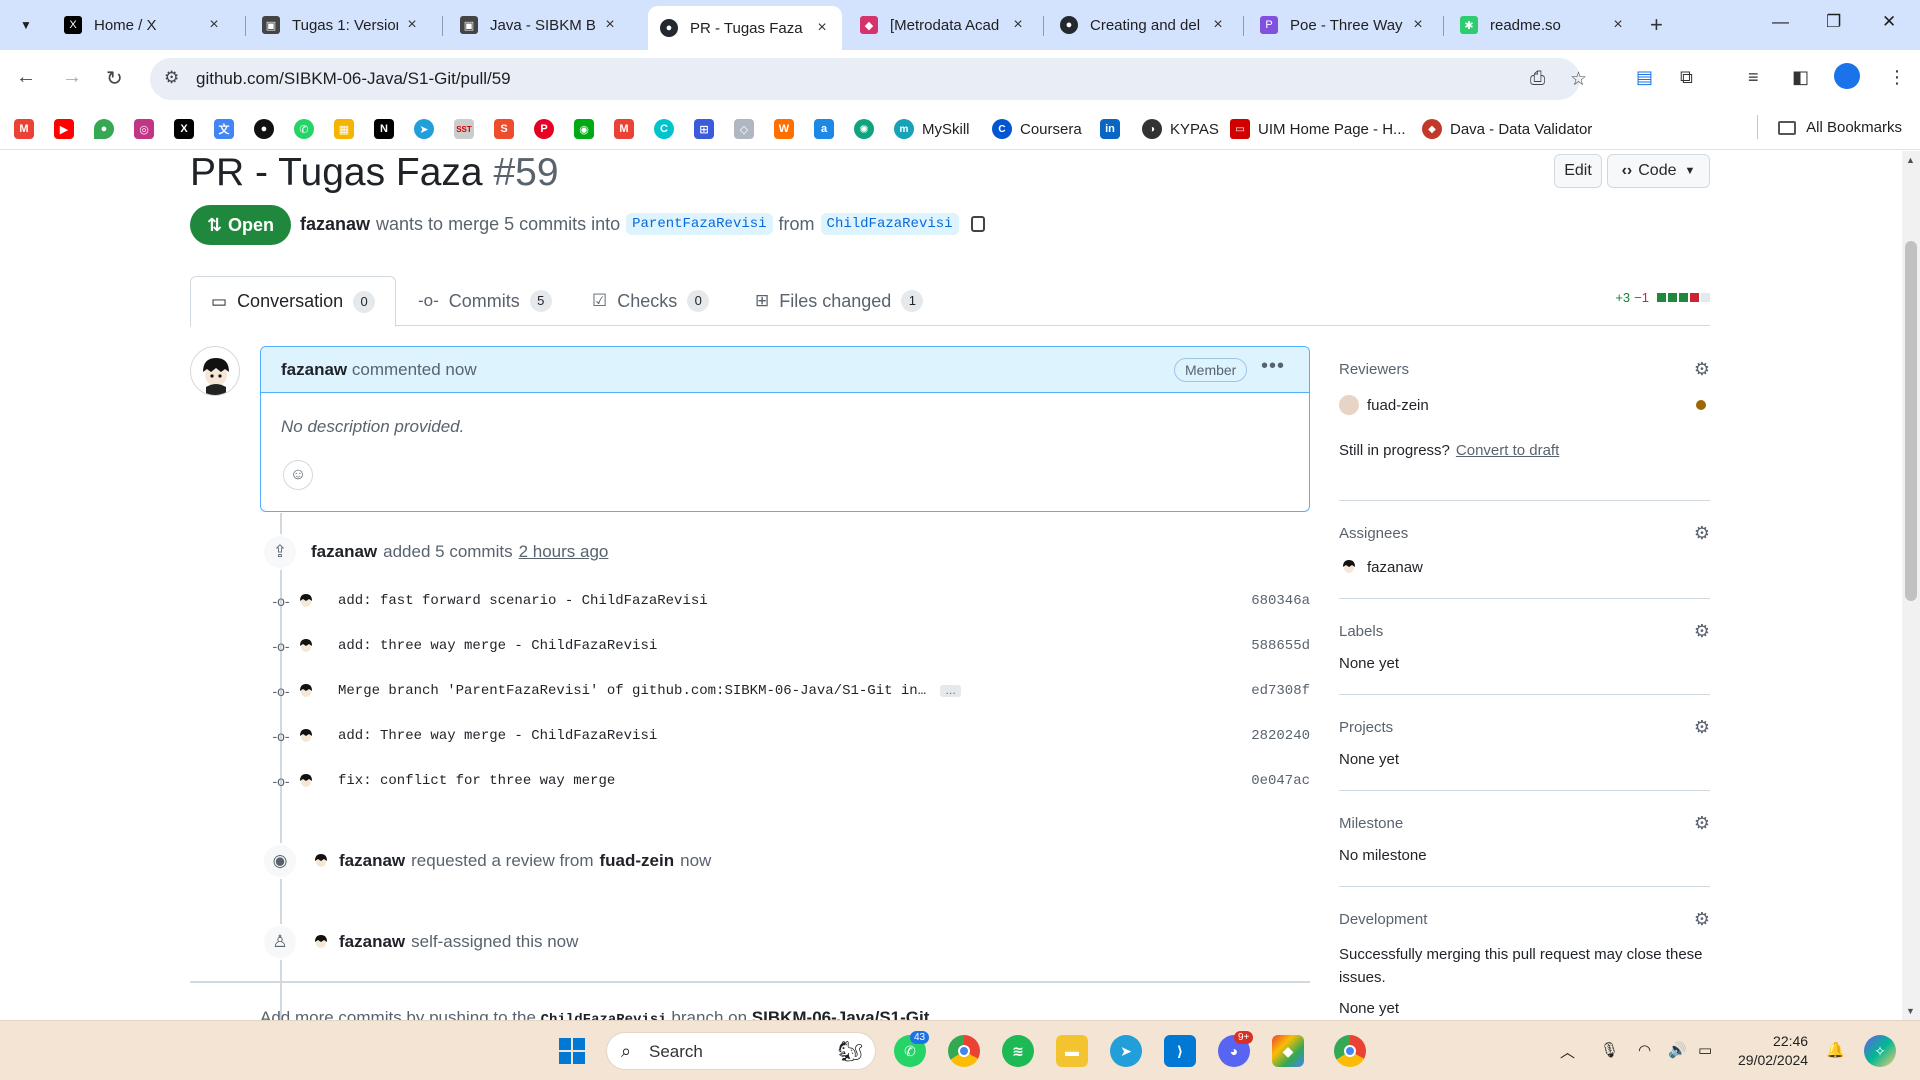 The width and height of the screenshot is (1920, 1080). Describe the element at coordinates (26, 25) in the screenshot. I see `tab-search-button: ▼` at that location.